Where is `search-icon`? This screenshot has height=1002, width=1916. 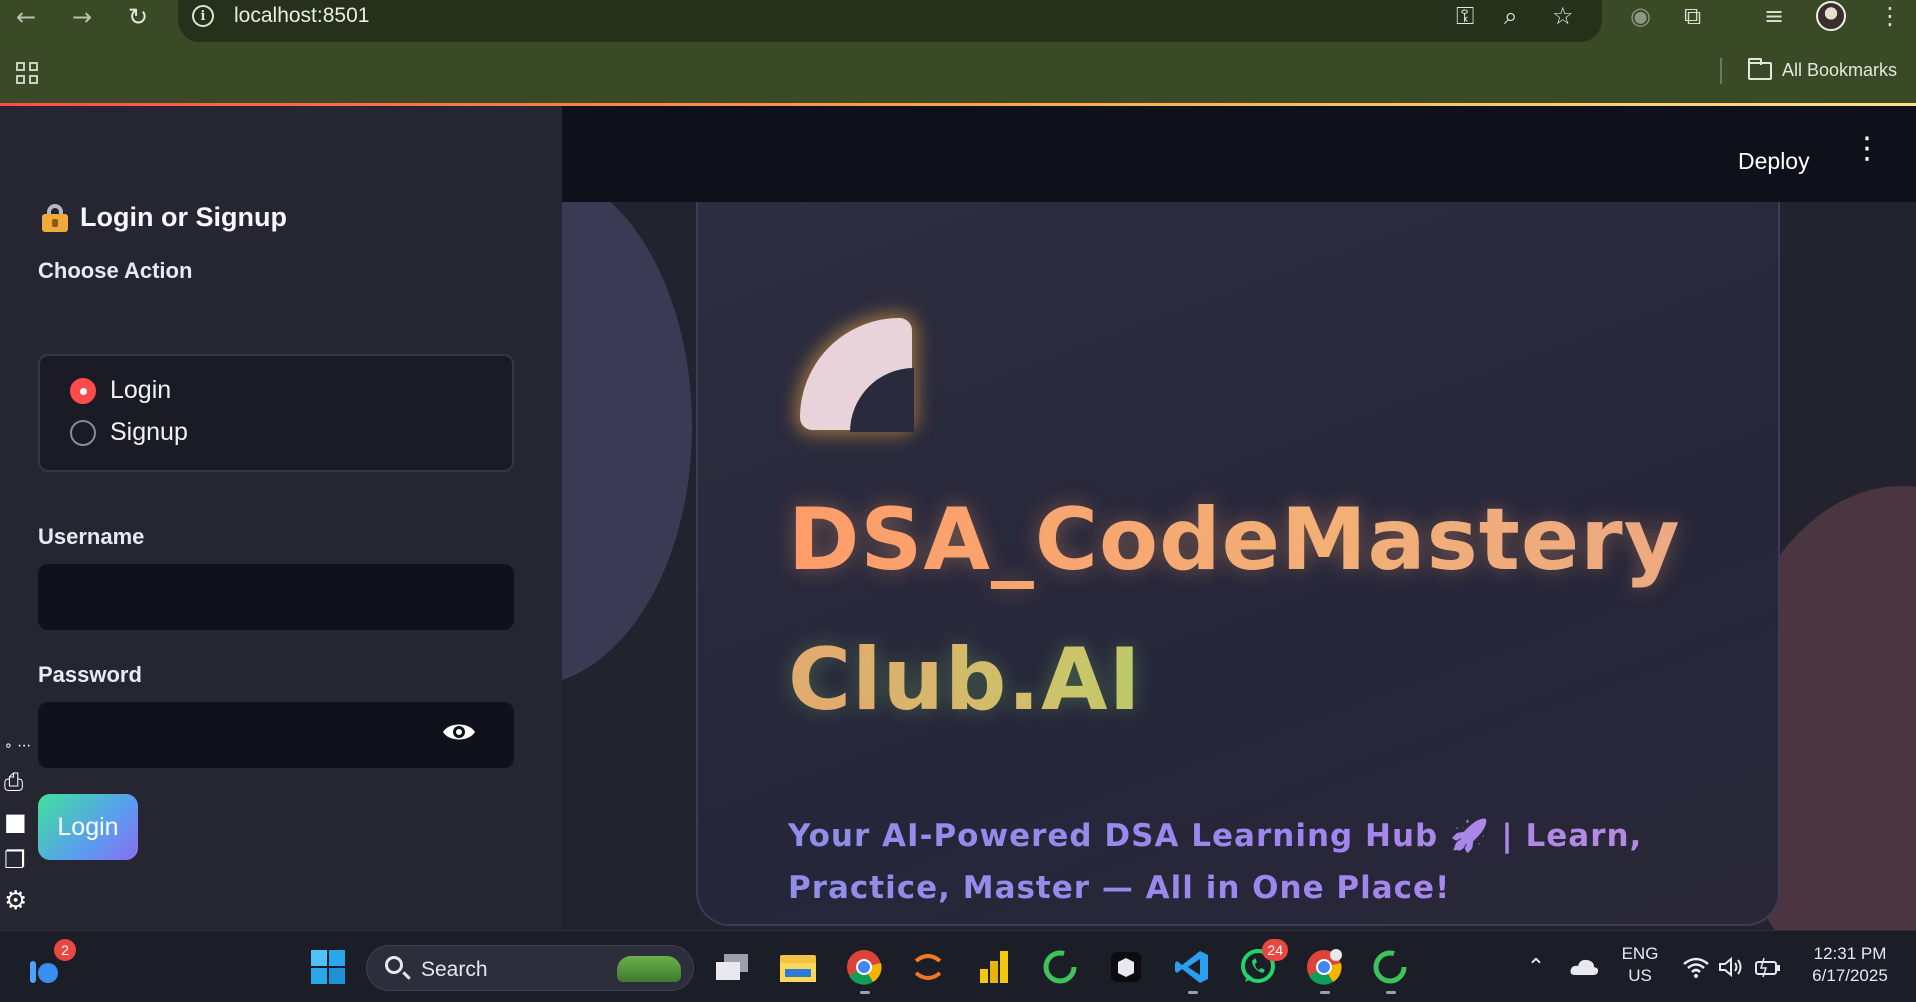 search-icon is located at coordinates (394, 965).